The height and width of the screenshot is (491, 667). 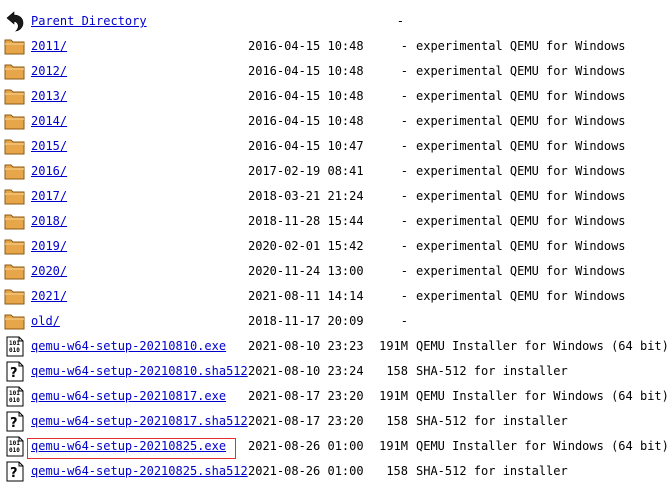 I want to click on entry-date: 2017-02-19 08:41, so click(x=306, y=171).